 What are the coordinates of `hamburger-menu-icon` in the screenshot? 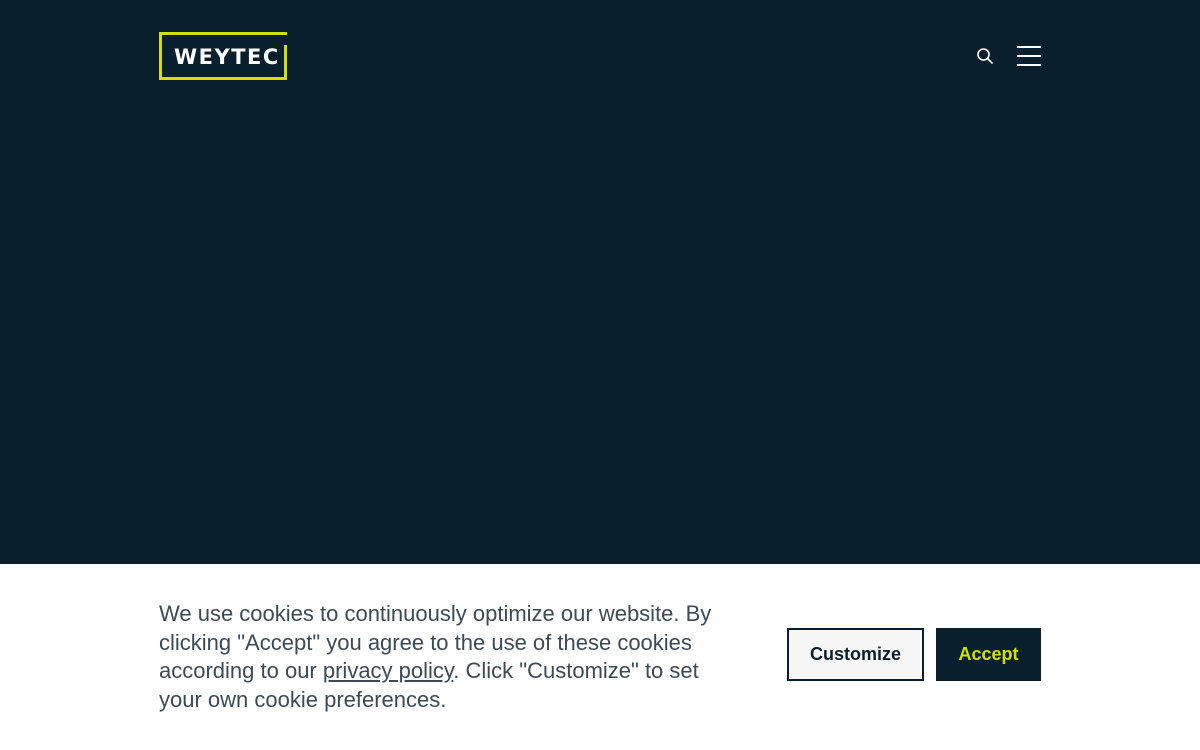 It's located at (1029, 55).